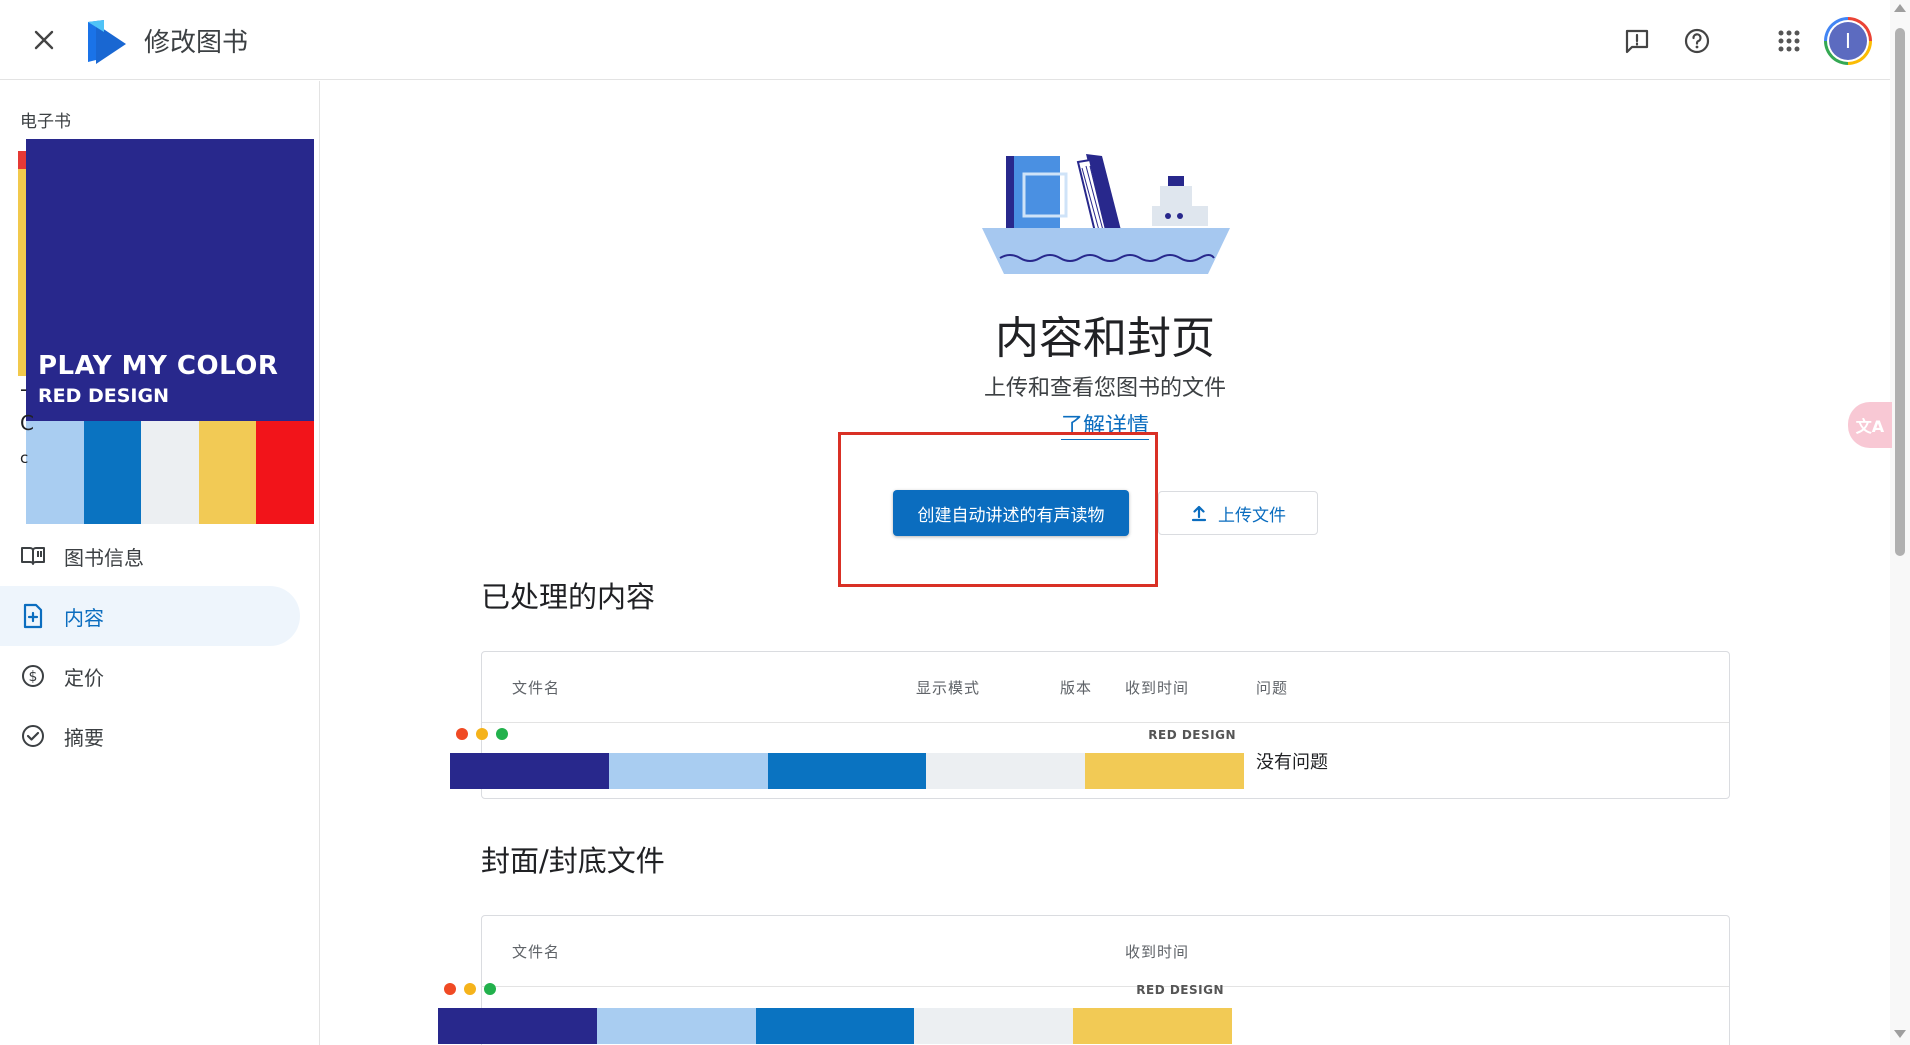 This screenshot has height=1045, width=1910. I want to click on nav-label: 摘要, so click(84, 737).